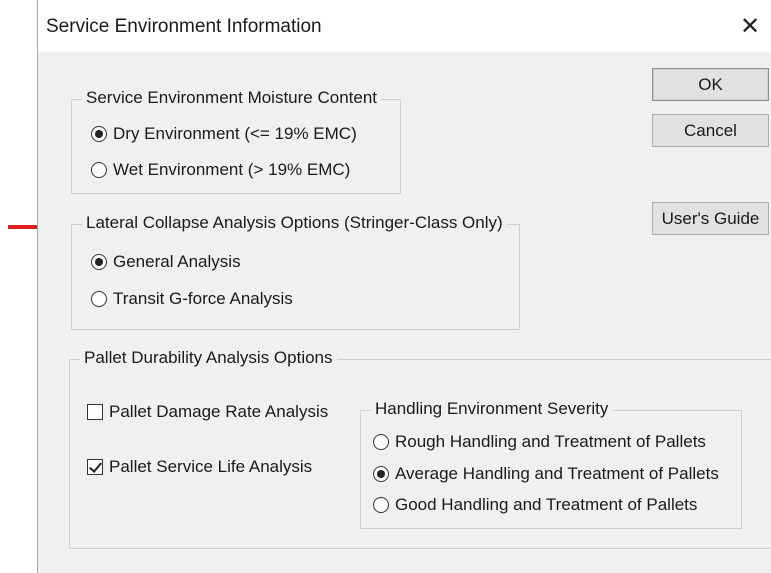 The height and width of the screenshot is (573, 771). What do you see at coordinates (710, 218) in the screenshot?
I see `users-guide-button: User's Guide` at bounding box center [710, 218].